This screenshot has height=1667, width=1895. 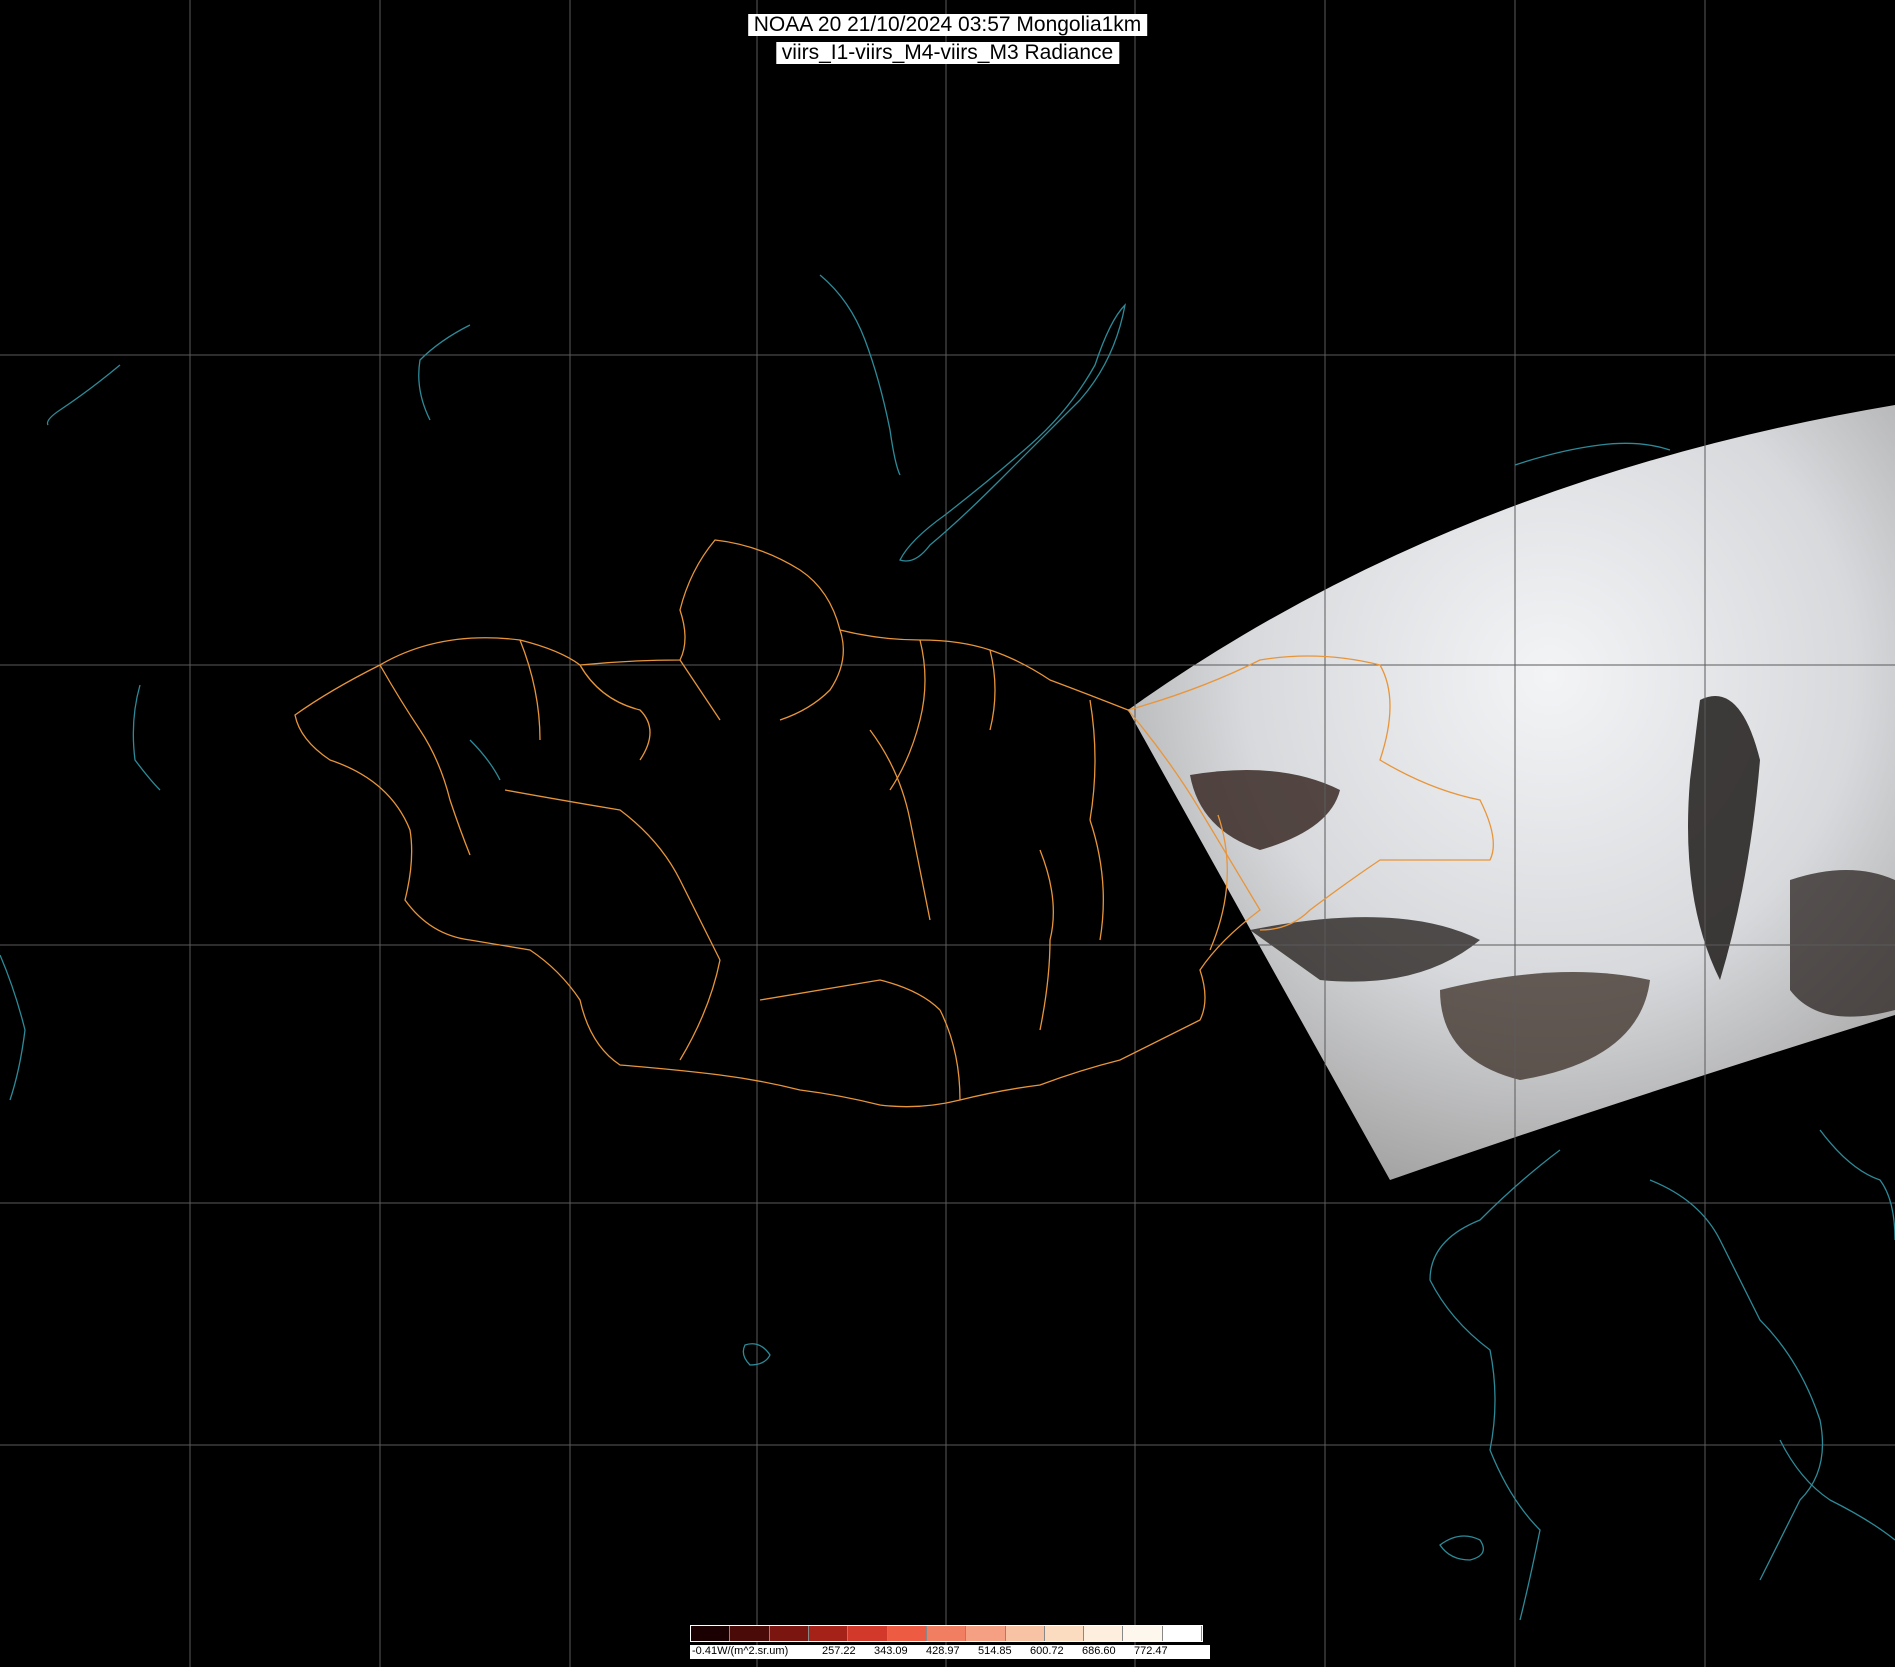 What do you see at coordinates (1047, 1651) in the screenshot?
I see `colorbar-tick-label: 600.72` at bounding box center [1047, 1651].